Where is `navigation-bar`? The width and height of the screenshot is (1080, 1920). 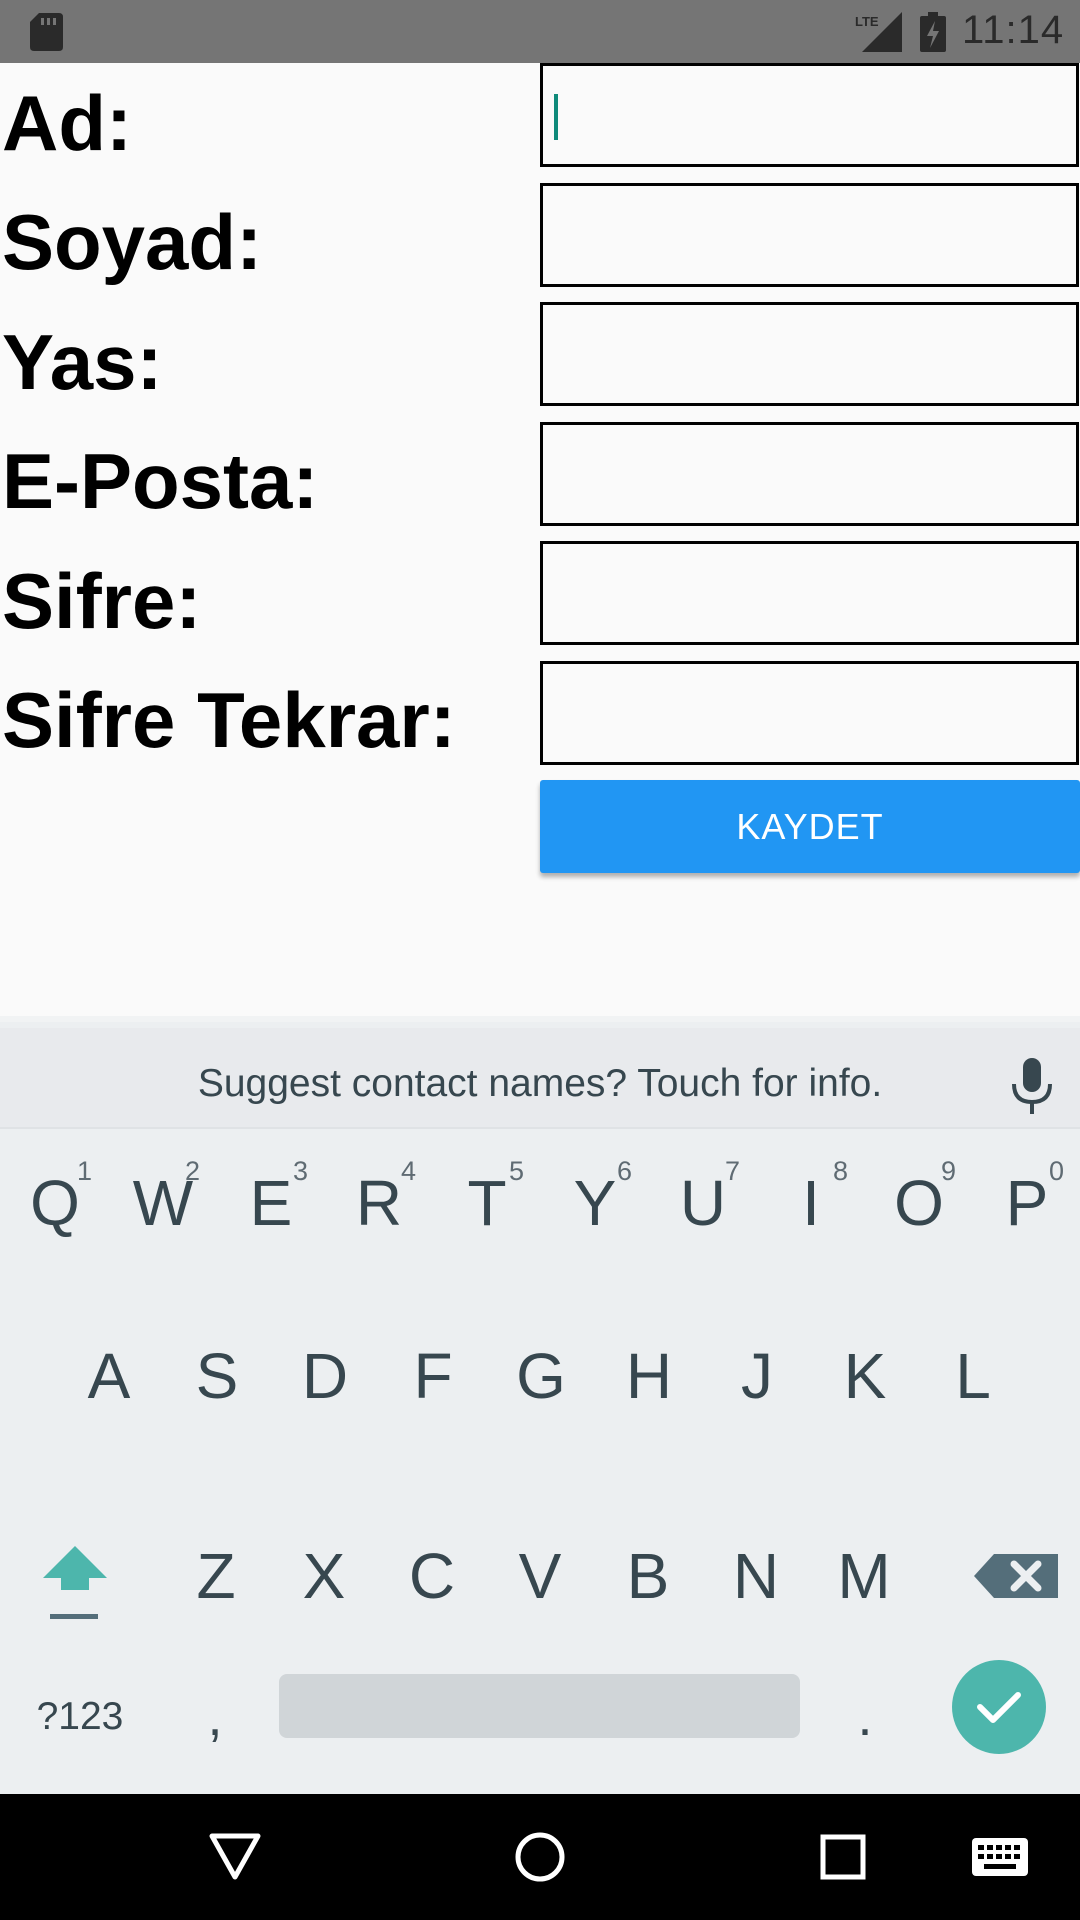
navigation-bar is located at coordinates (540, 1857).